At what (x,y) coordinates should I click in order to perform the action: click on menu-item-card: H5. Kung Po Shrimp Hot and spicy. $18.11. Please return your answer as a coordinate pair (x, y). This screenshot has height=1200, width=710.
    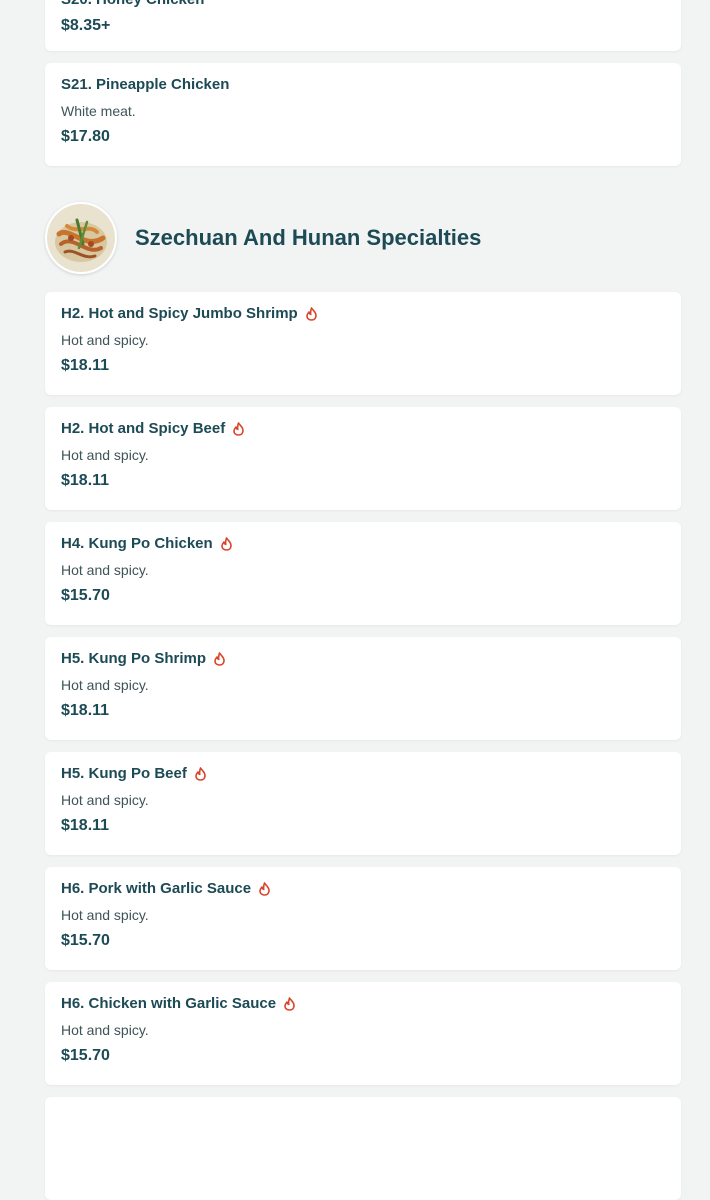
    Looking at the image, I should click on (363, 688).